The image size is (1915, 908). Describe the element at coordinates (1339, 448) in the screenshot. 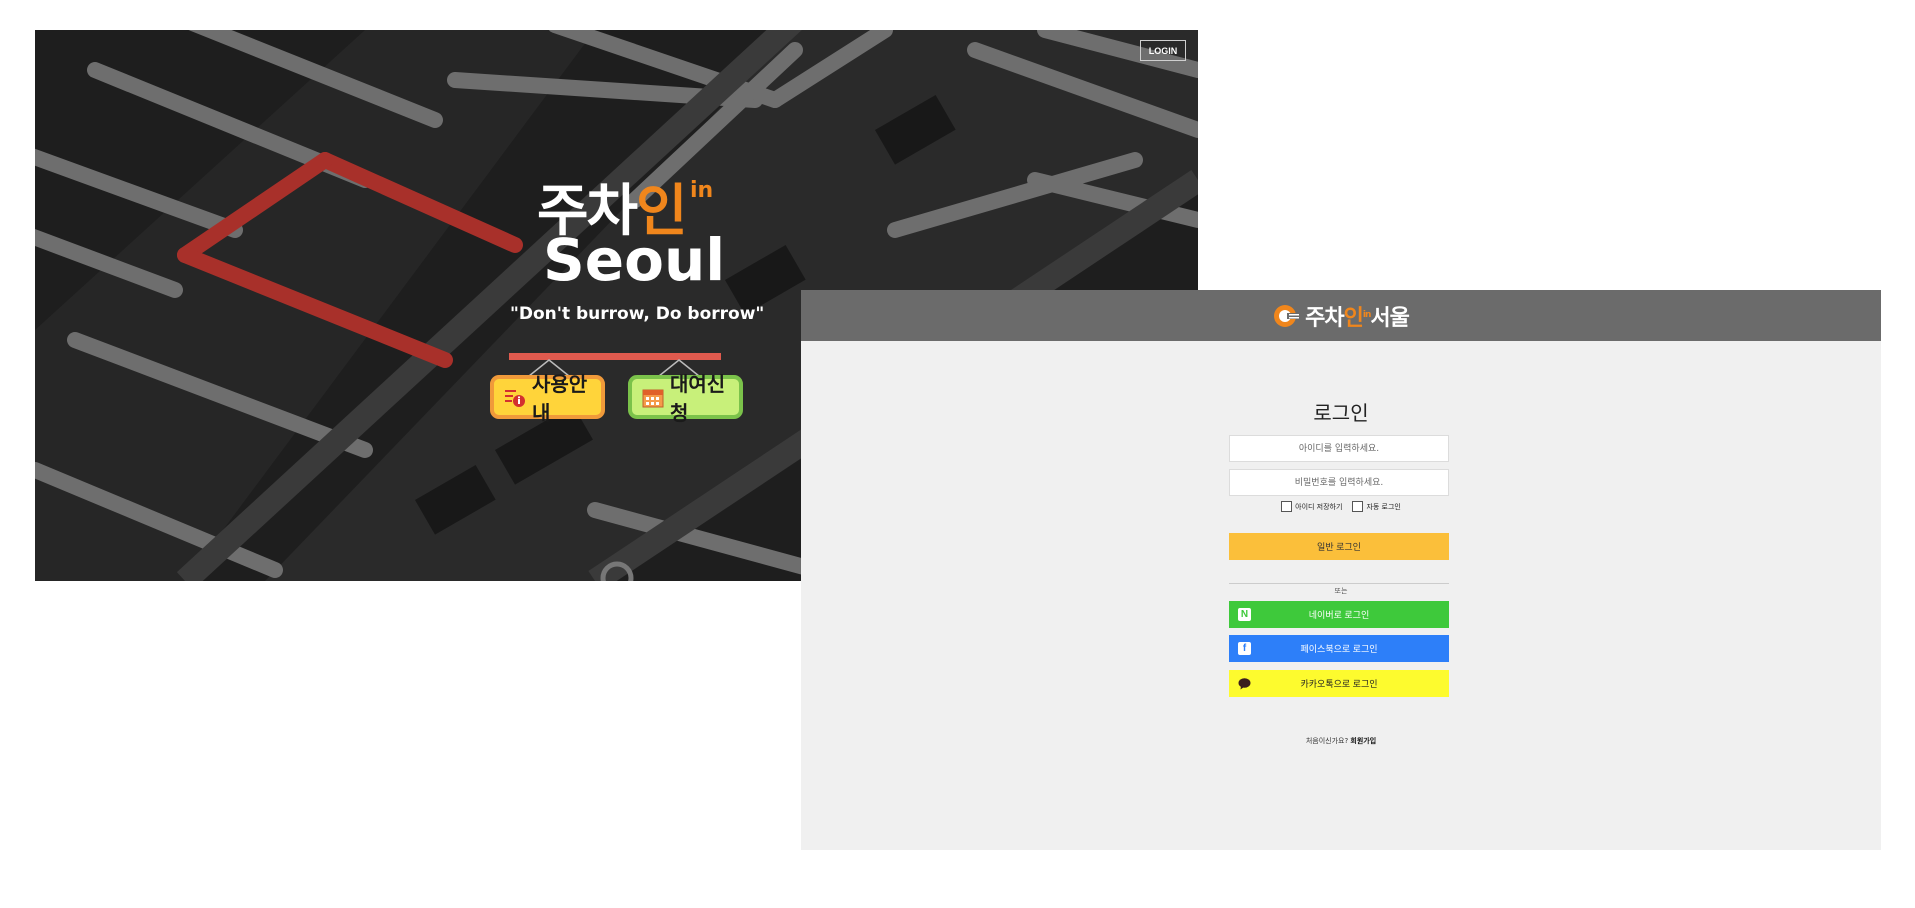

I see `user-id-input` at that location.